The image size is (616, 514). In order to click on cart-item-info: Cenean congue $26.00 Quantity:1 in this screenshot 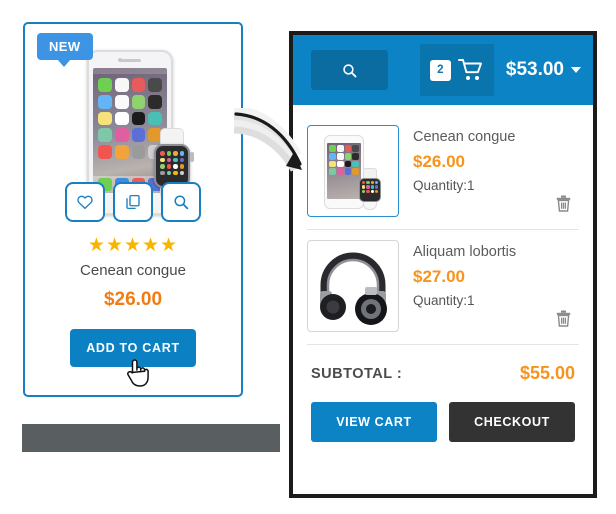, I will do `click(457, 171)`.